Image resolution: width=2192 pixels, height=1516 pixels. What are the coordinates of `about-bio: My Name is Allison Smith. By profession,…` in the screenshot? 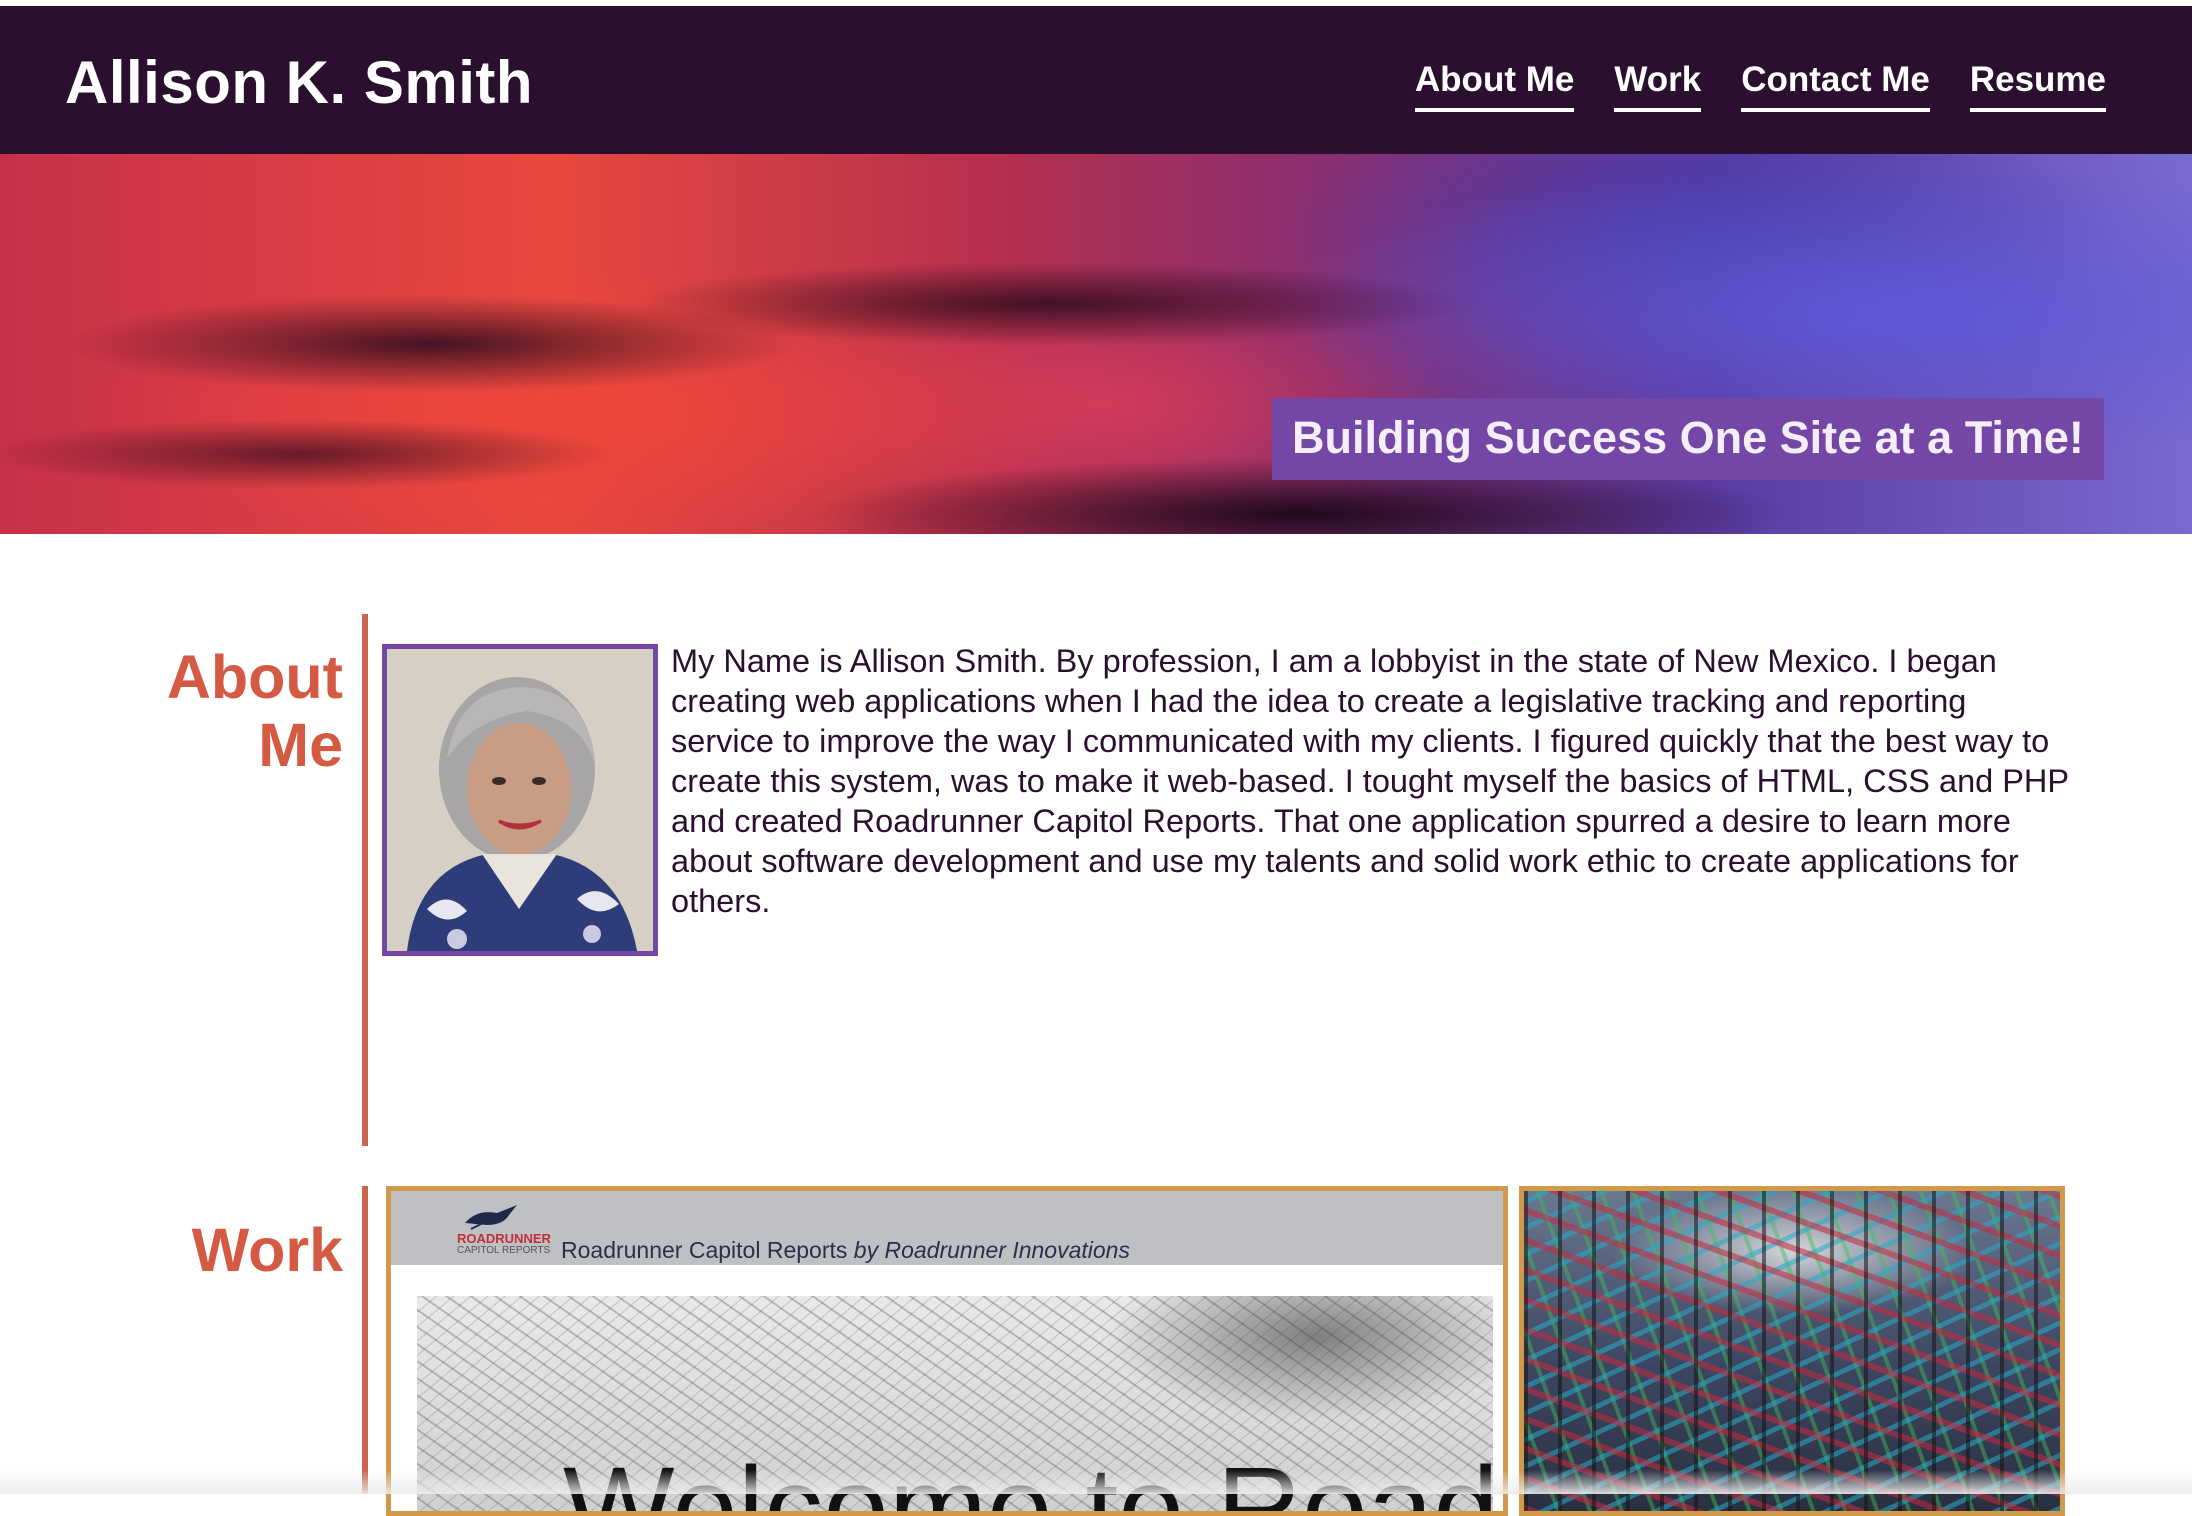 It's located at (1370, 781).